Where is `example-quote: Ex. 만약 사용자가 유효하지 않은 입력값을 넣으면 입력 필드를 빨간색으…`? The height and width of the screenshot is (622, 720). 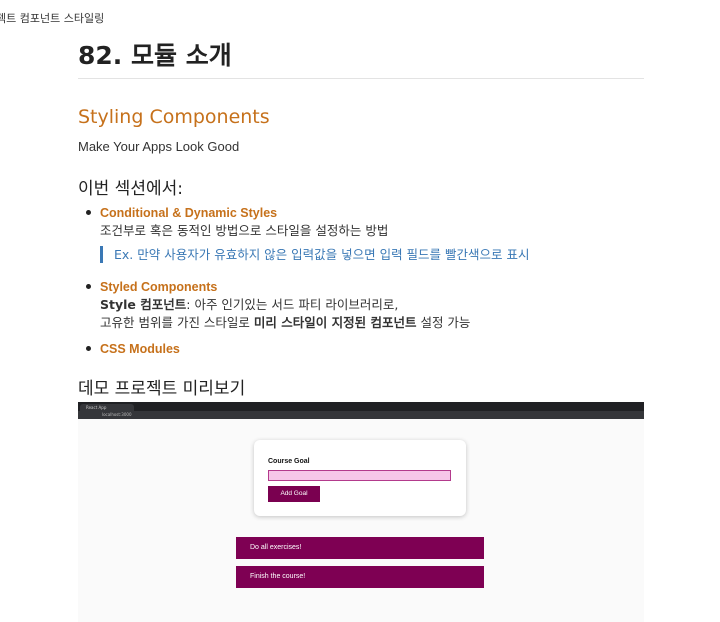 example-quote: Ex. 만약 사용자가 유효하지 않은 입력값을 넣으면 입력 필드를 빨간색으… is located at coordinates (372, 254).